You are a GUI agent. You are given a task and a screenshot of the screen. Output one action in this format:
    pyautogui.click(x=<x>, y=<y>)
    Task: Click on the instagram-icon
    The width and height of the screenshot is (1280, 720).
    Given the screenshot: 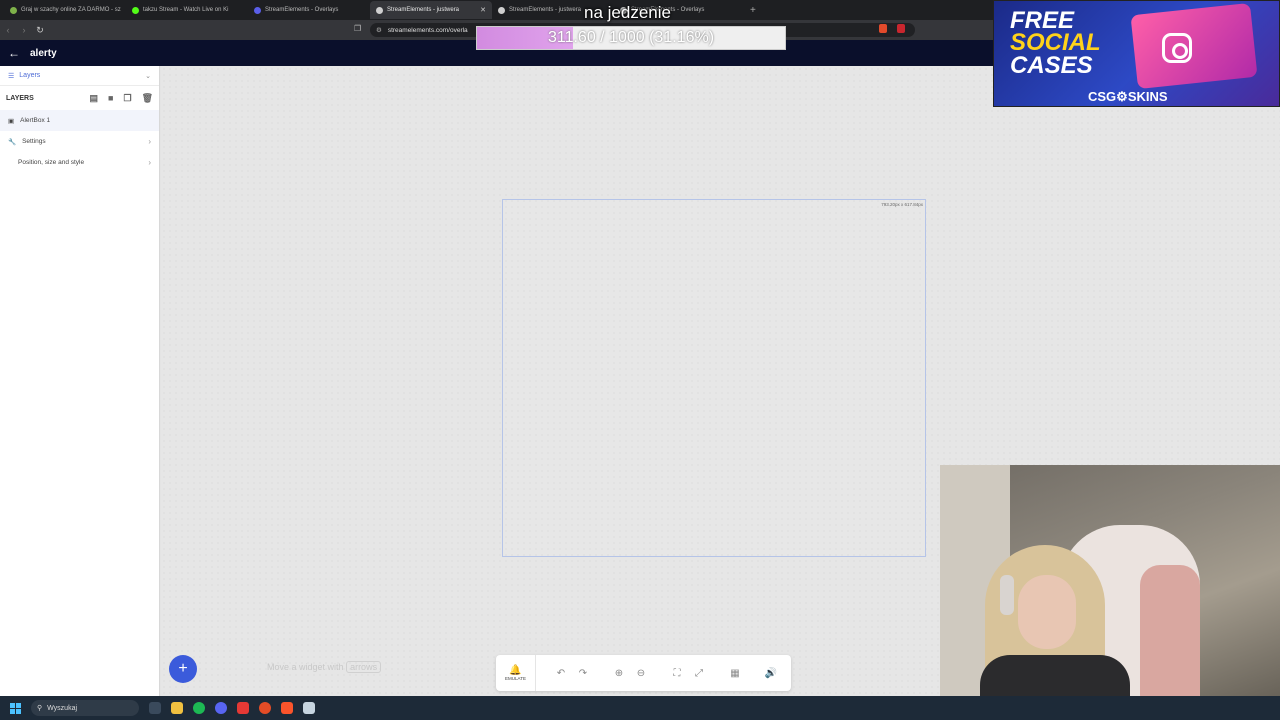 What is the action you would take?
    pyautogui.click(x=1177, y=48)
    